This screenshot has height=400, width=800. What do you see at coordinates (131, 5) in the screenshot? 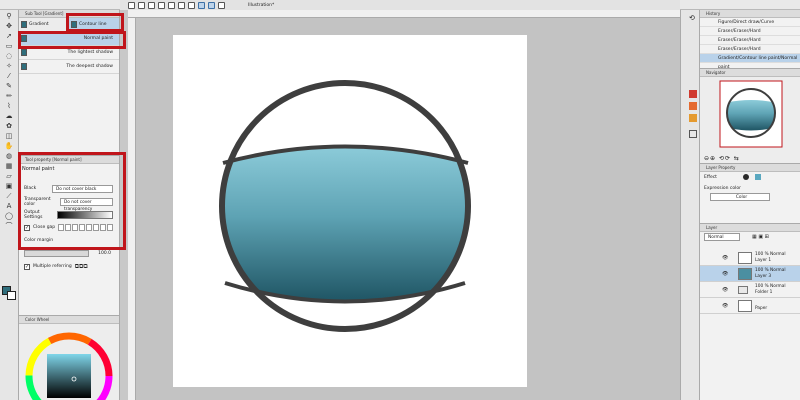
I see `new-icon` at bounding box center [131, 5].